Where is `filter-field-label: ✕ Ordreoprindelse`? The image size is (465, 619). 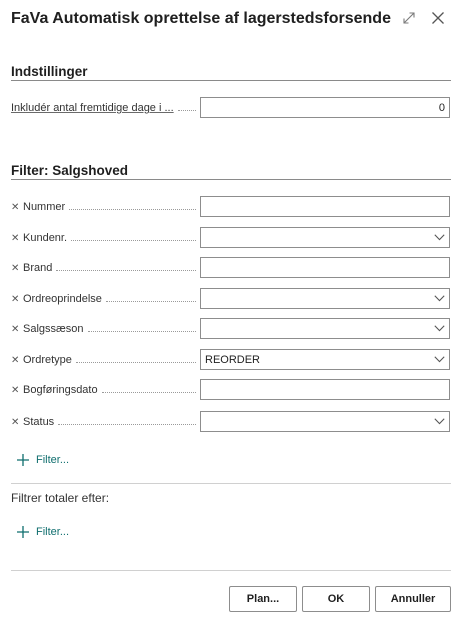 filter-field-label: ✕ Ordreoprindelse is located at coordinates (103, 299).